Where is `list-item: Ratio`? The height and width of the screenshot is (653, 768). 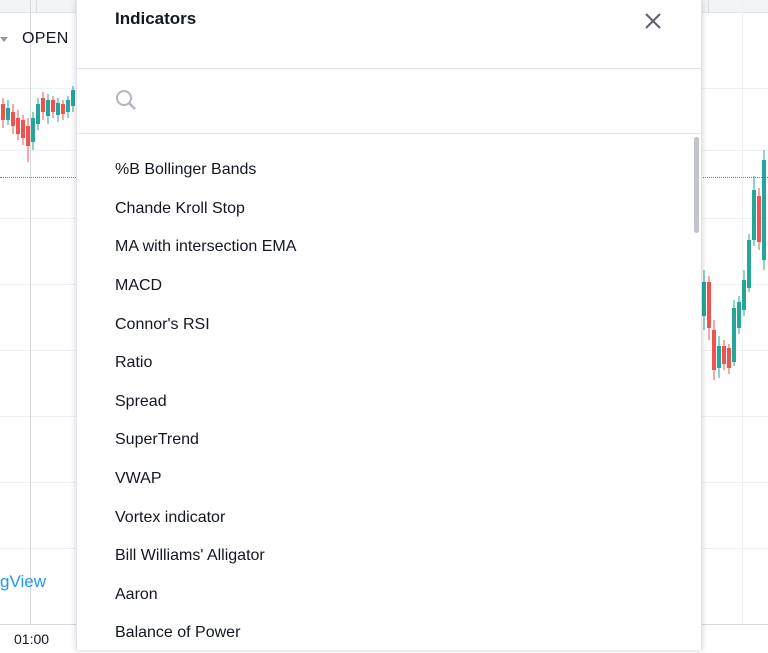 list-item: Ratio is located at coordinates (386, 363).